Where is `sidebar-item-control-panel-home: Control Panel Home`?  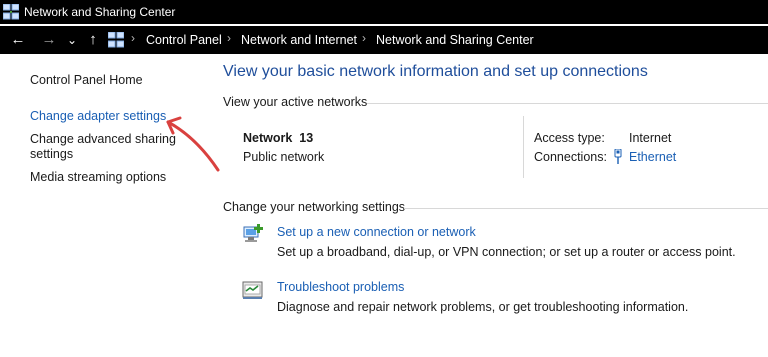 sidebar-item-control-panel-home: Control Panel Home is located at coordinates (86, 80).